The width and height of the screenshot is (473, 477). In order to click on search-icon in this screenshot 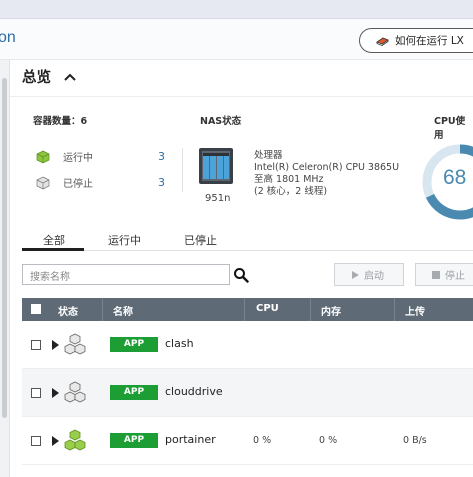, I will do `click(241, 275)`.